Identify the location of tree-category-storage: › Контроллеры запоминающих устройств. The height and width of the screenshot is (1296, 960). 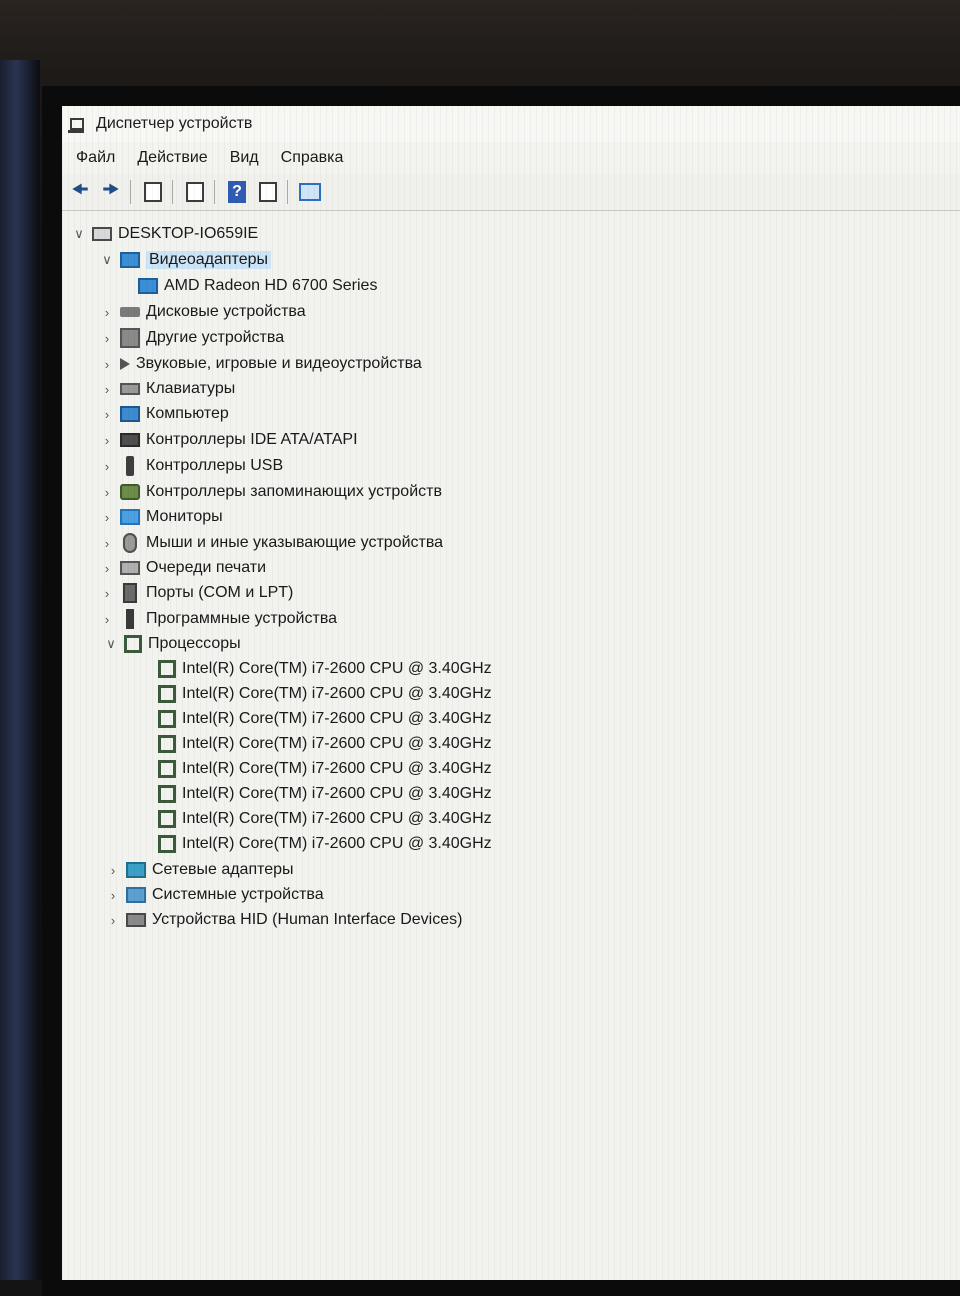
(270, 492).